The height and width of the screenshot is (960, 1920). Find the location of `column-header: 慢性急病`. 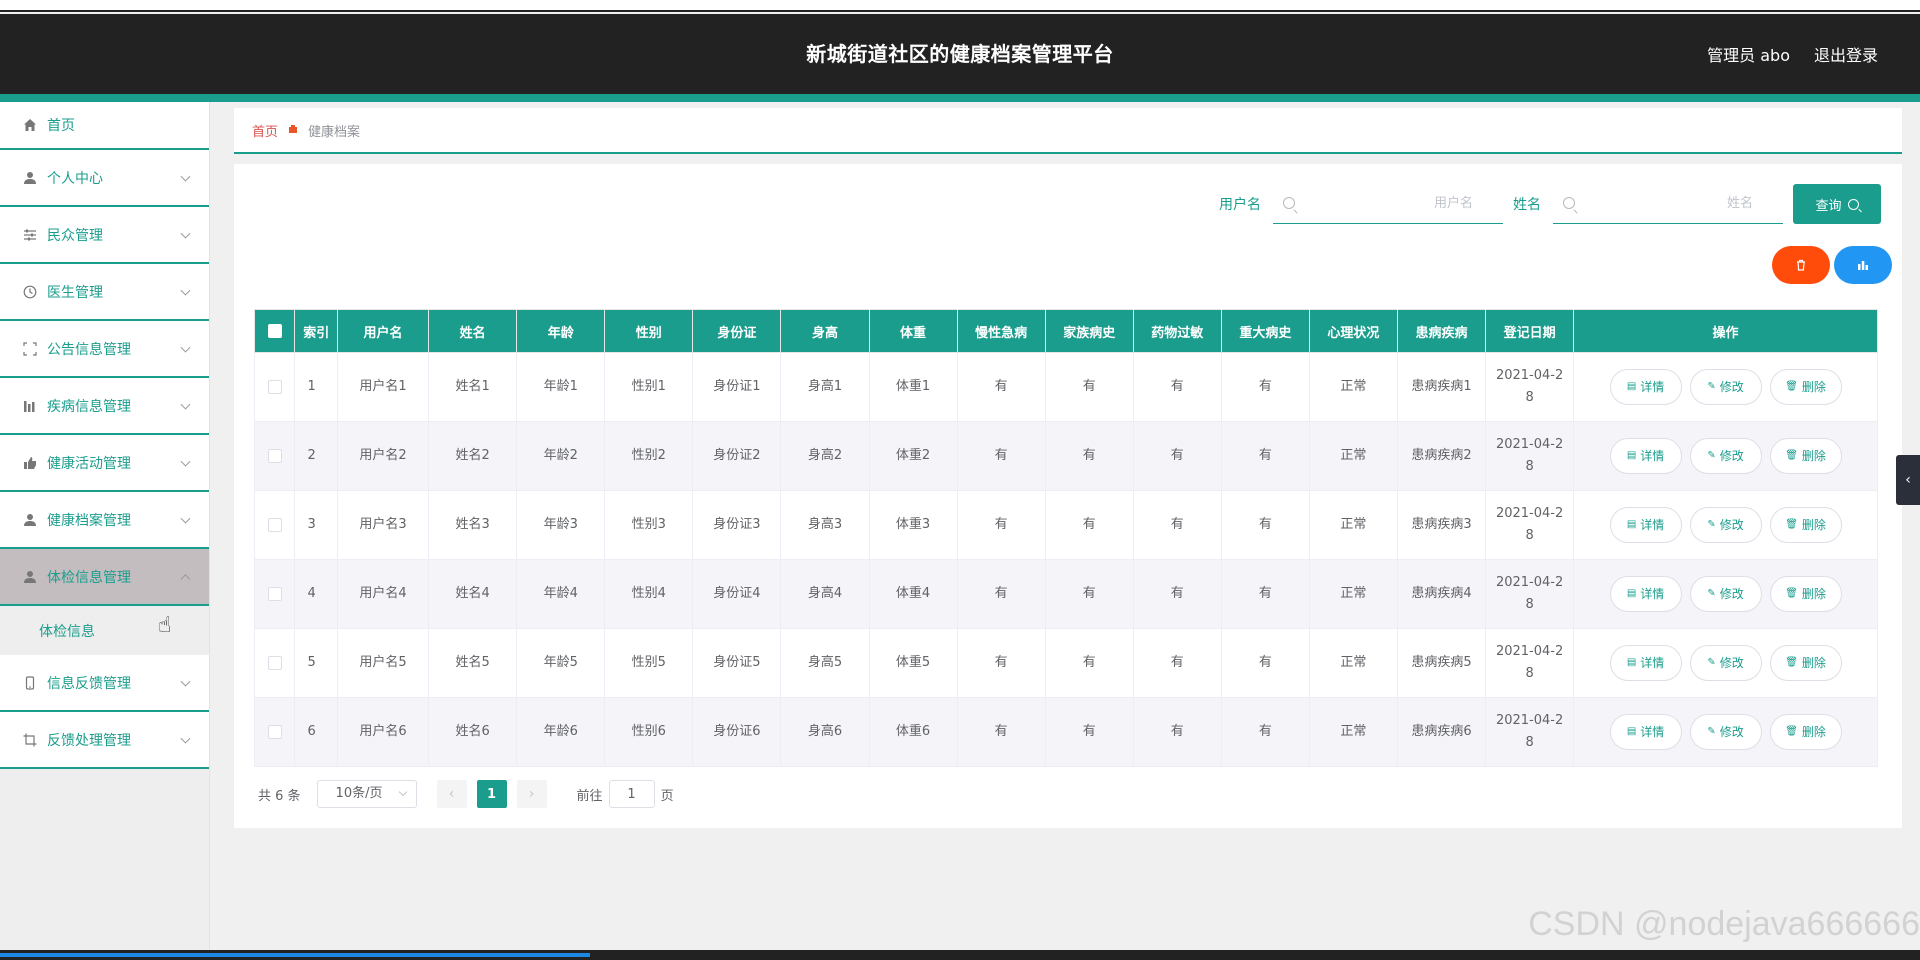

column-header: 慢性急病 is located at coordinates (1001, 331).